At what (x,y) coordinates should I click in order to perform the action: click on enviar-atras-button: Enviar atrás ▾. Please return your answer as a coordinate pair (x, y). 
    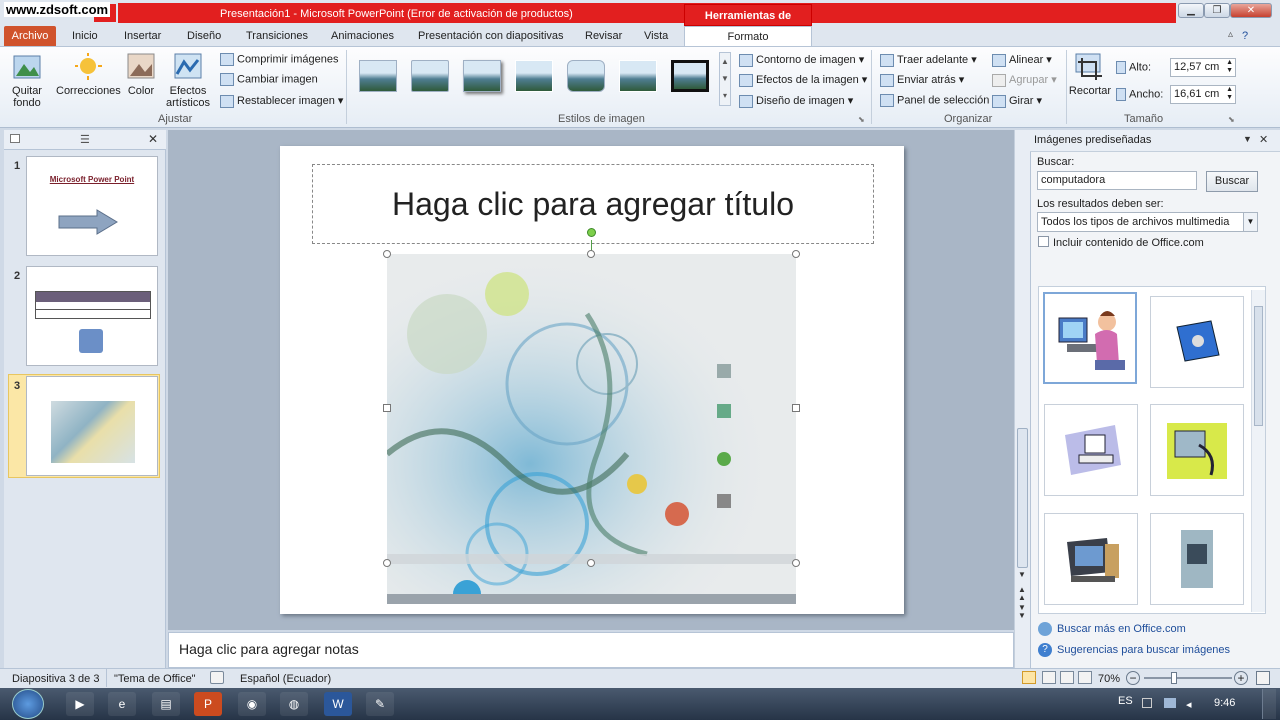
    Looking at the image, I should click on (922, 80).